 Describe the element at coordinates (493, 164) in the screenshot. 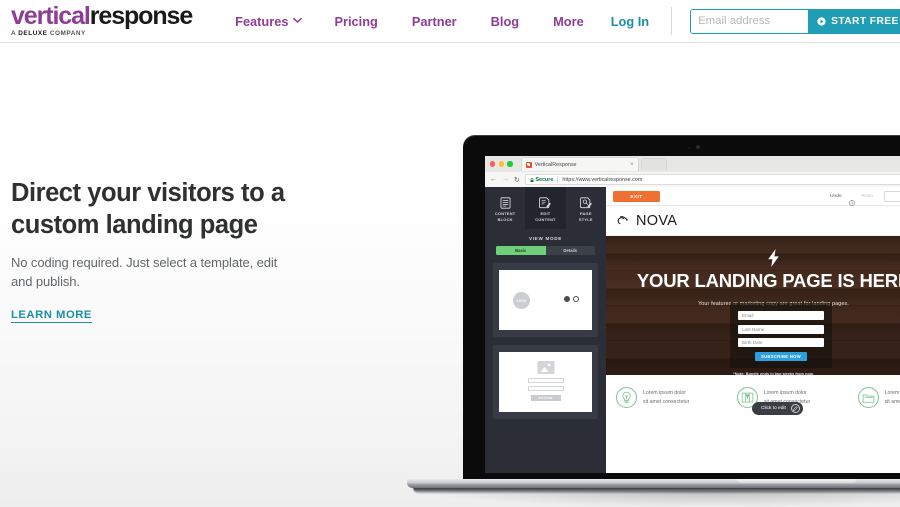

I see `close-window-icon` at that location.